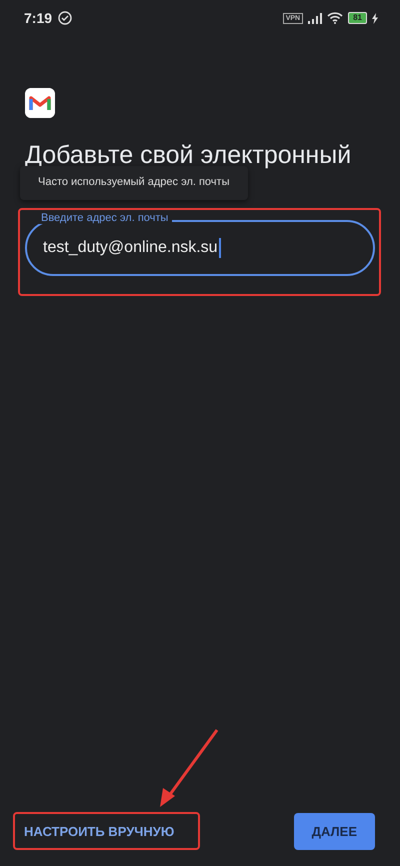 The height and width of the screenshot is (866, 400). What do you see at coordinates (99, 831) in the screenshot?
I see `manual-setup-button: НАСТРОИТЬ ВРУЧНУЮ` at bounding box center [99, 831].